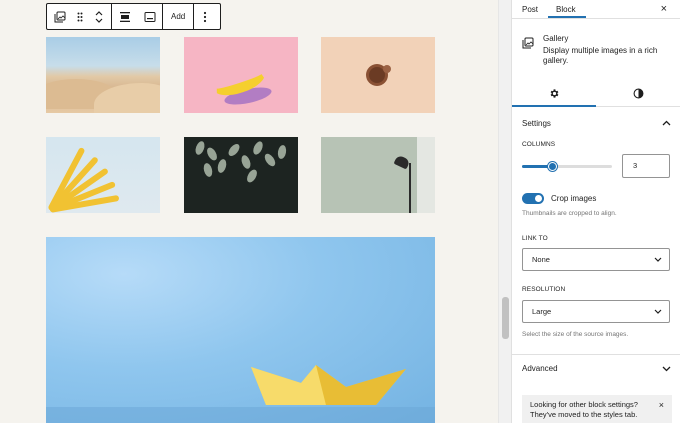 This screenshot has width=680, height=423. What do you see at coordinates (574, 198) in the screenshot?
I see `crop-images-label: Crop images` at bounding box center [574, 198].